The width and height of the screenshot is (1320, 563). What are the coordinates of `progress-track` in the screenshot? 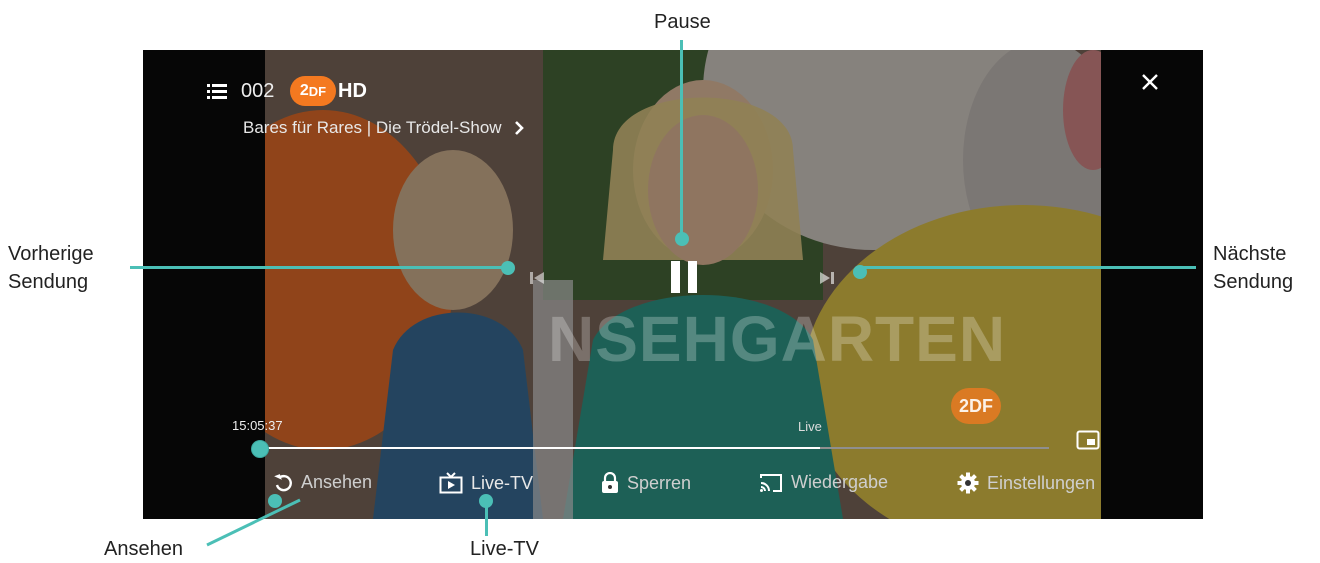 It's located at (650, 449).